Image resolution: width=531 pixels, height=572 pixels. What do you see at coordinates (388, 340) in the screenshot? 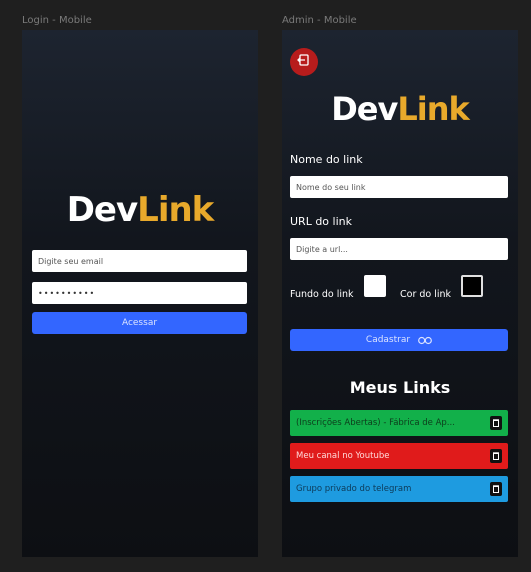
I see `register-label: Cadastrar` at bounding box center [388, 340].